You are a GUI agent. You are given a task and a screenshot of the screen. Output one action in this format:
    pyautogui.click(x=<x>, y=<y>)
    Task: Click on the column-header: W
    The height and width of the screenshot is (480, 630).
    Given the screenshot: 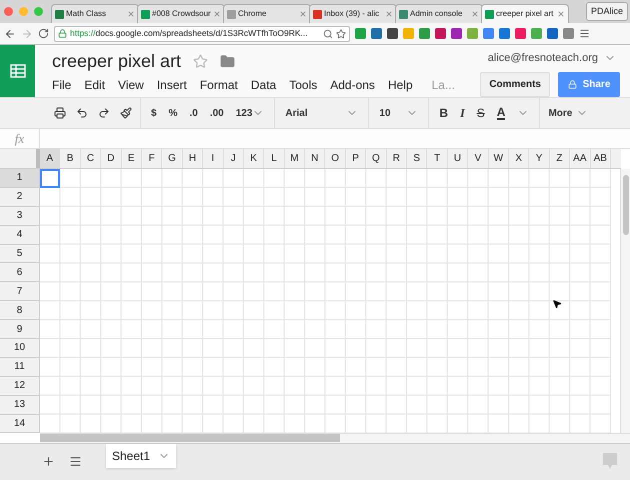 What is the action you would take?
    pyautogui.click(x=498, y=158)
    